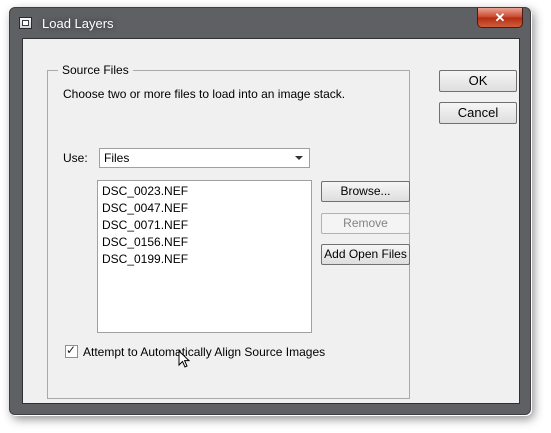 The width and height of the screenshot is (551, 433). Describe the element at coordinates (117, 158) in the screenshot. I see `use-dropdown-value: Files` at that location.